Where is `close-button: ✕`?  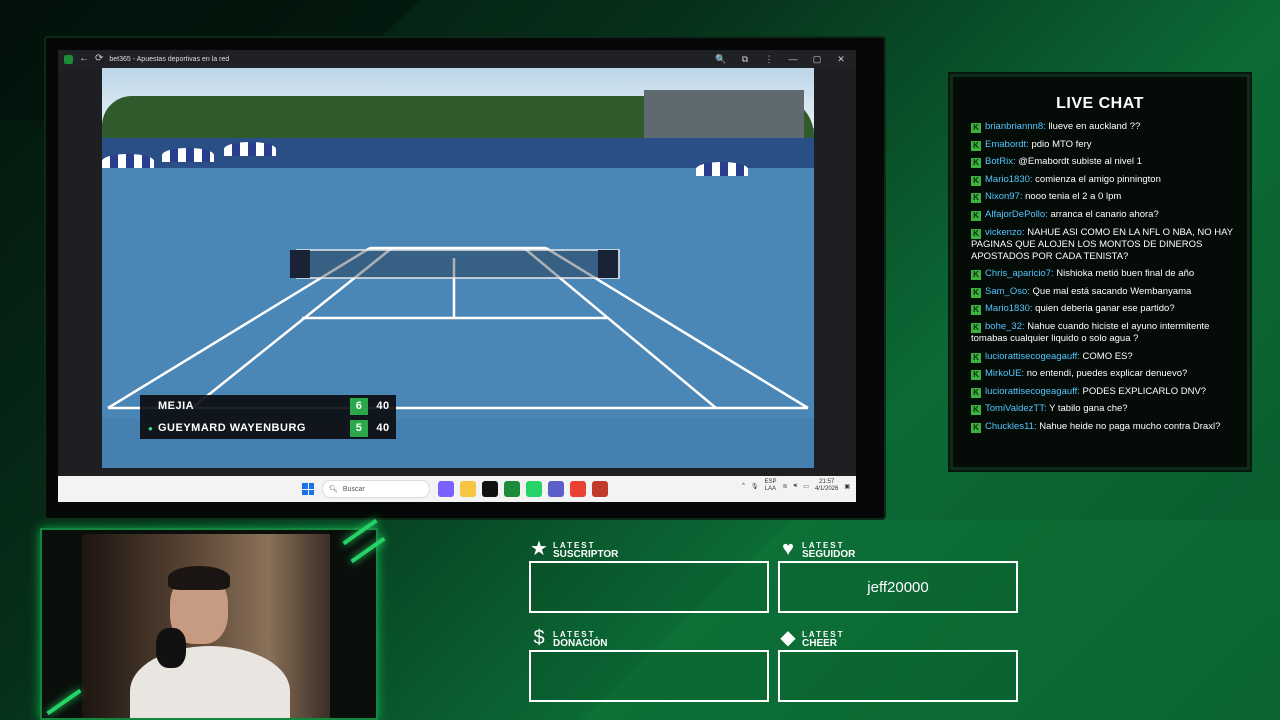 close-button: ✕ is located at coordinates (841, 59).